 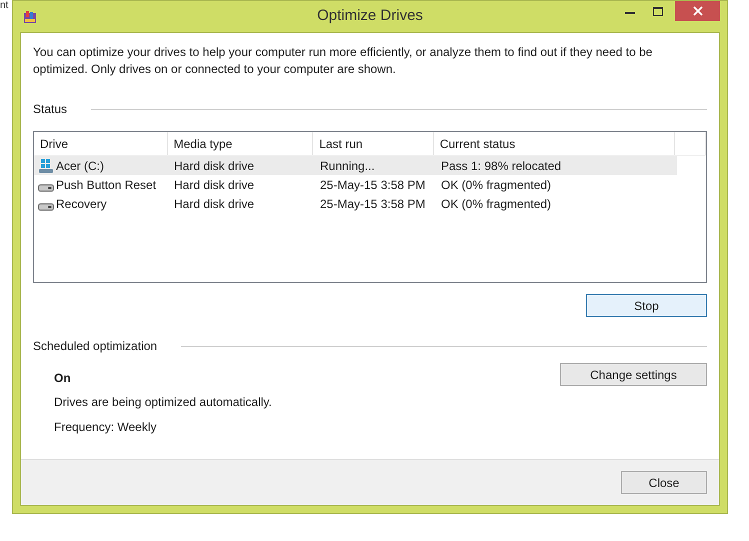 What do you see at coordinates (241, 143) in the screenshot?
I see `column-header: Media type` at bounding box center [241, 143].